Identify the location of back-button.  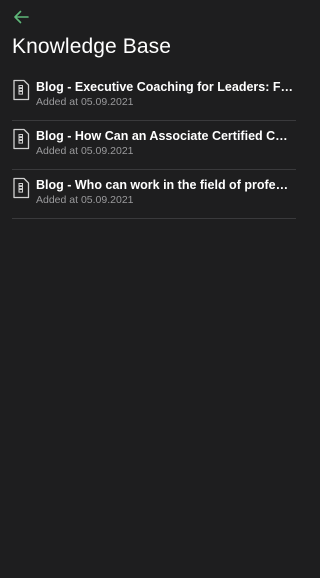
(21, 17).